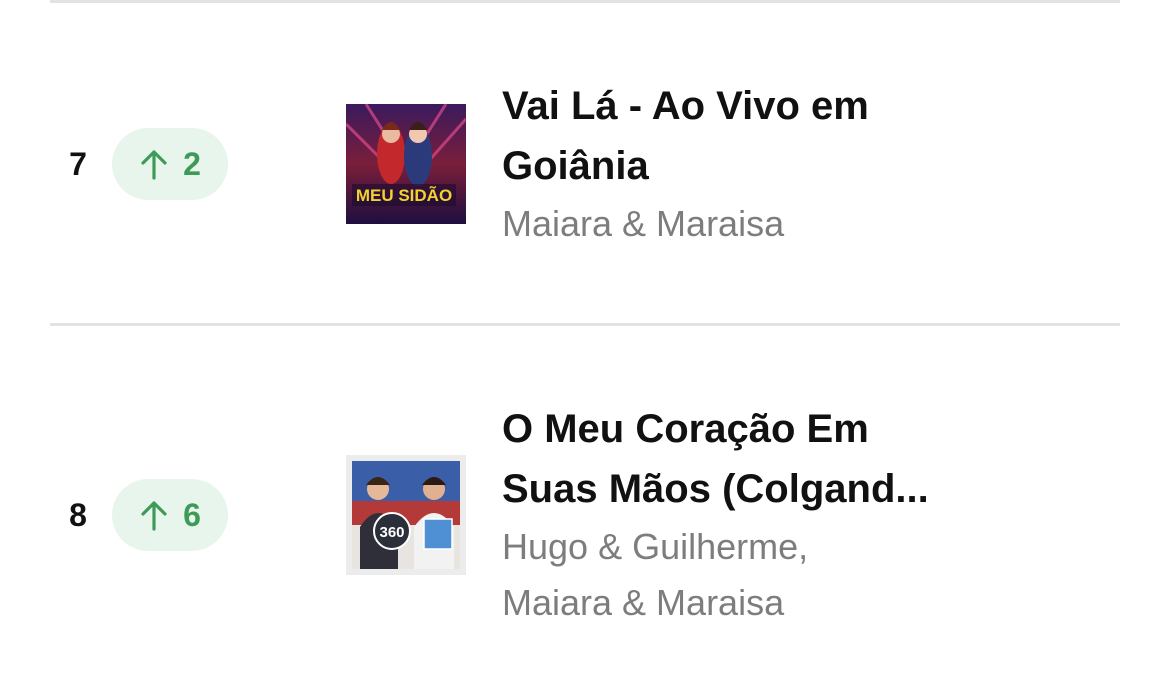 This screenshot has width=1170, height=690. I want to click on rank-number: 7, so click(78, 164).